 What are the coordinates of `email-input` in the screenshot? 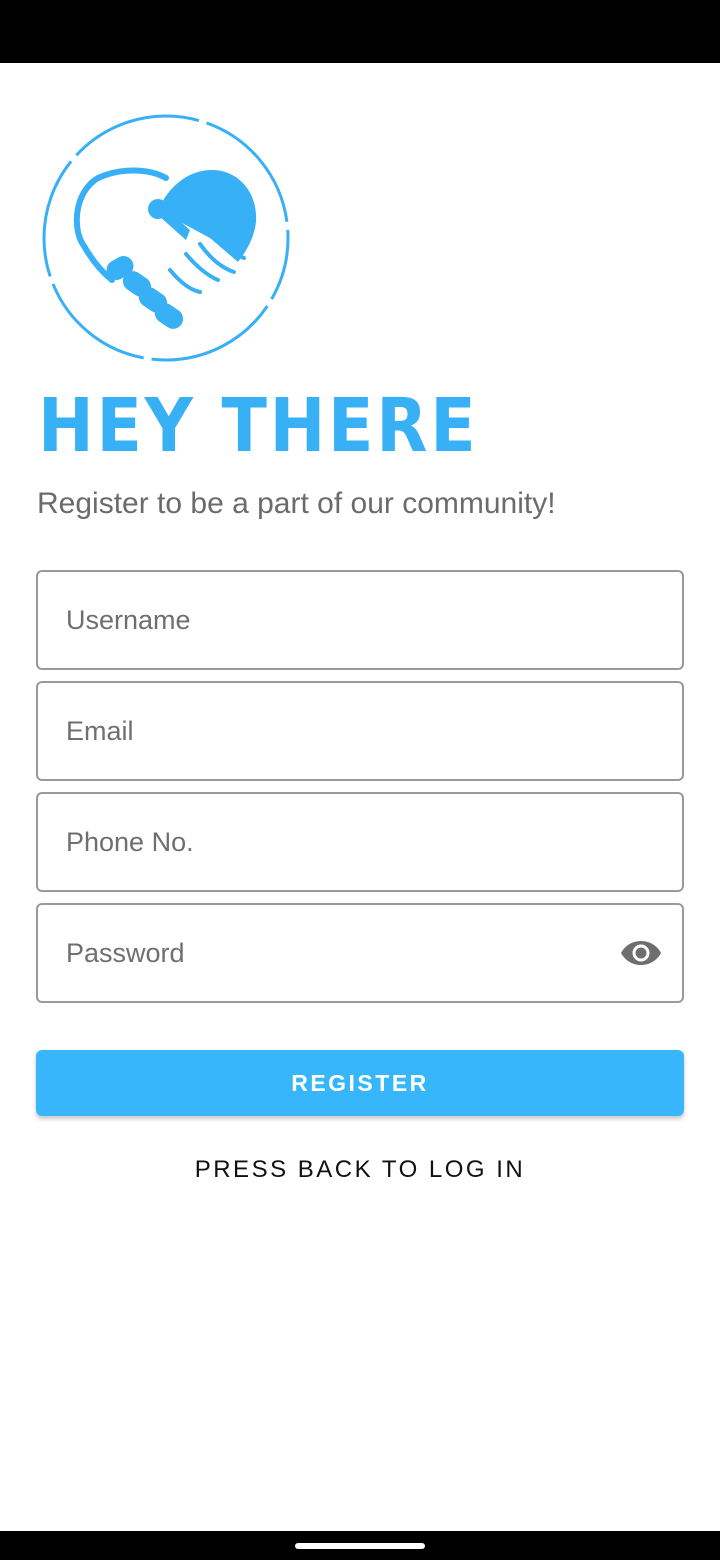 It's located at (360, 731).